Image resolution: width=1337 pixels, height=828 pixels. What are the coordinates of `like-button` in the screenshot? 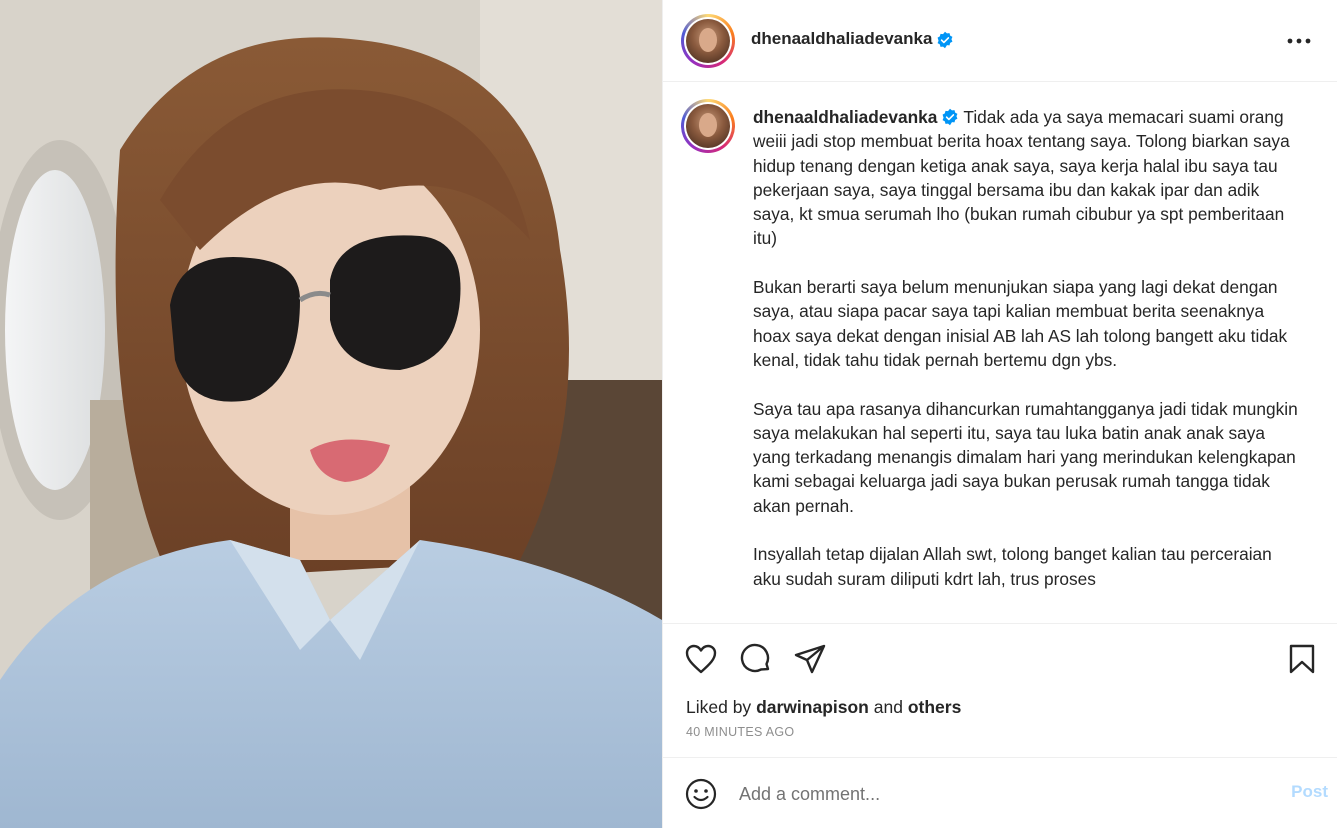 It's located at (701, 659).